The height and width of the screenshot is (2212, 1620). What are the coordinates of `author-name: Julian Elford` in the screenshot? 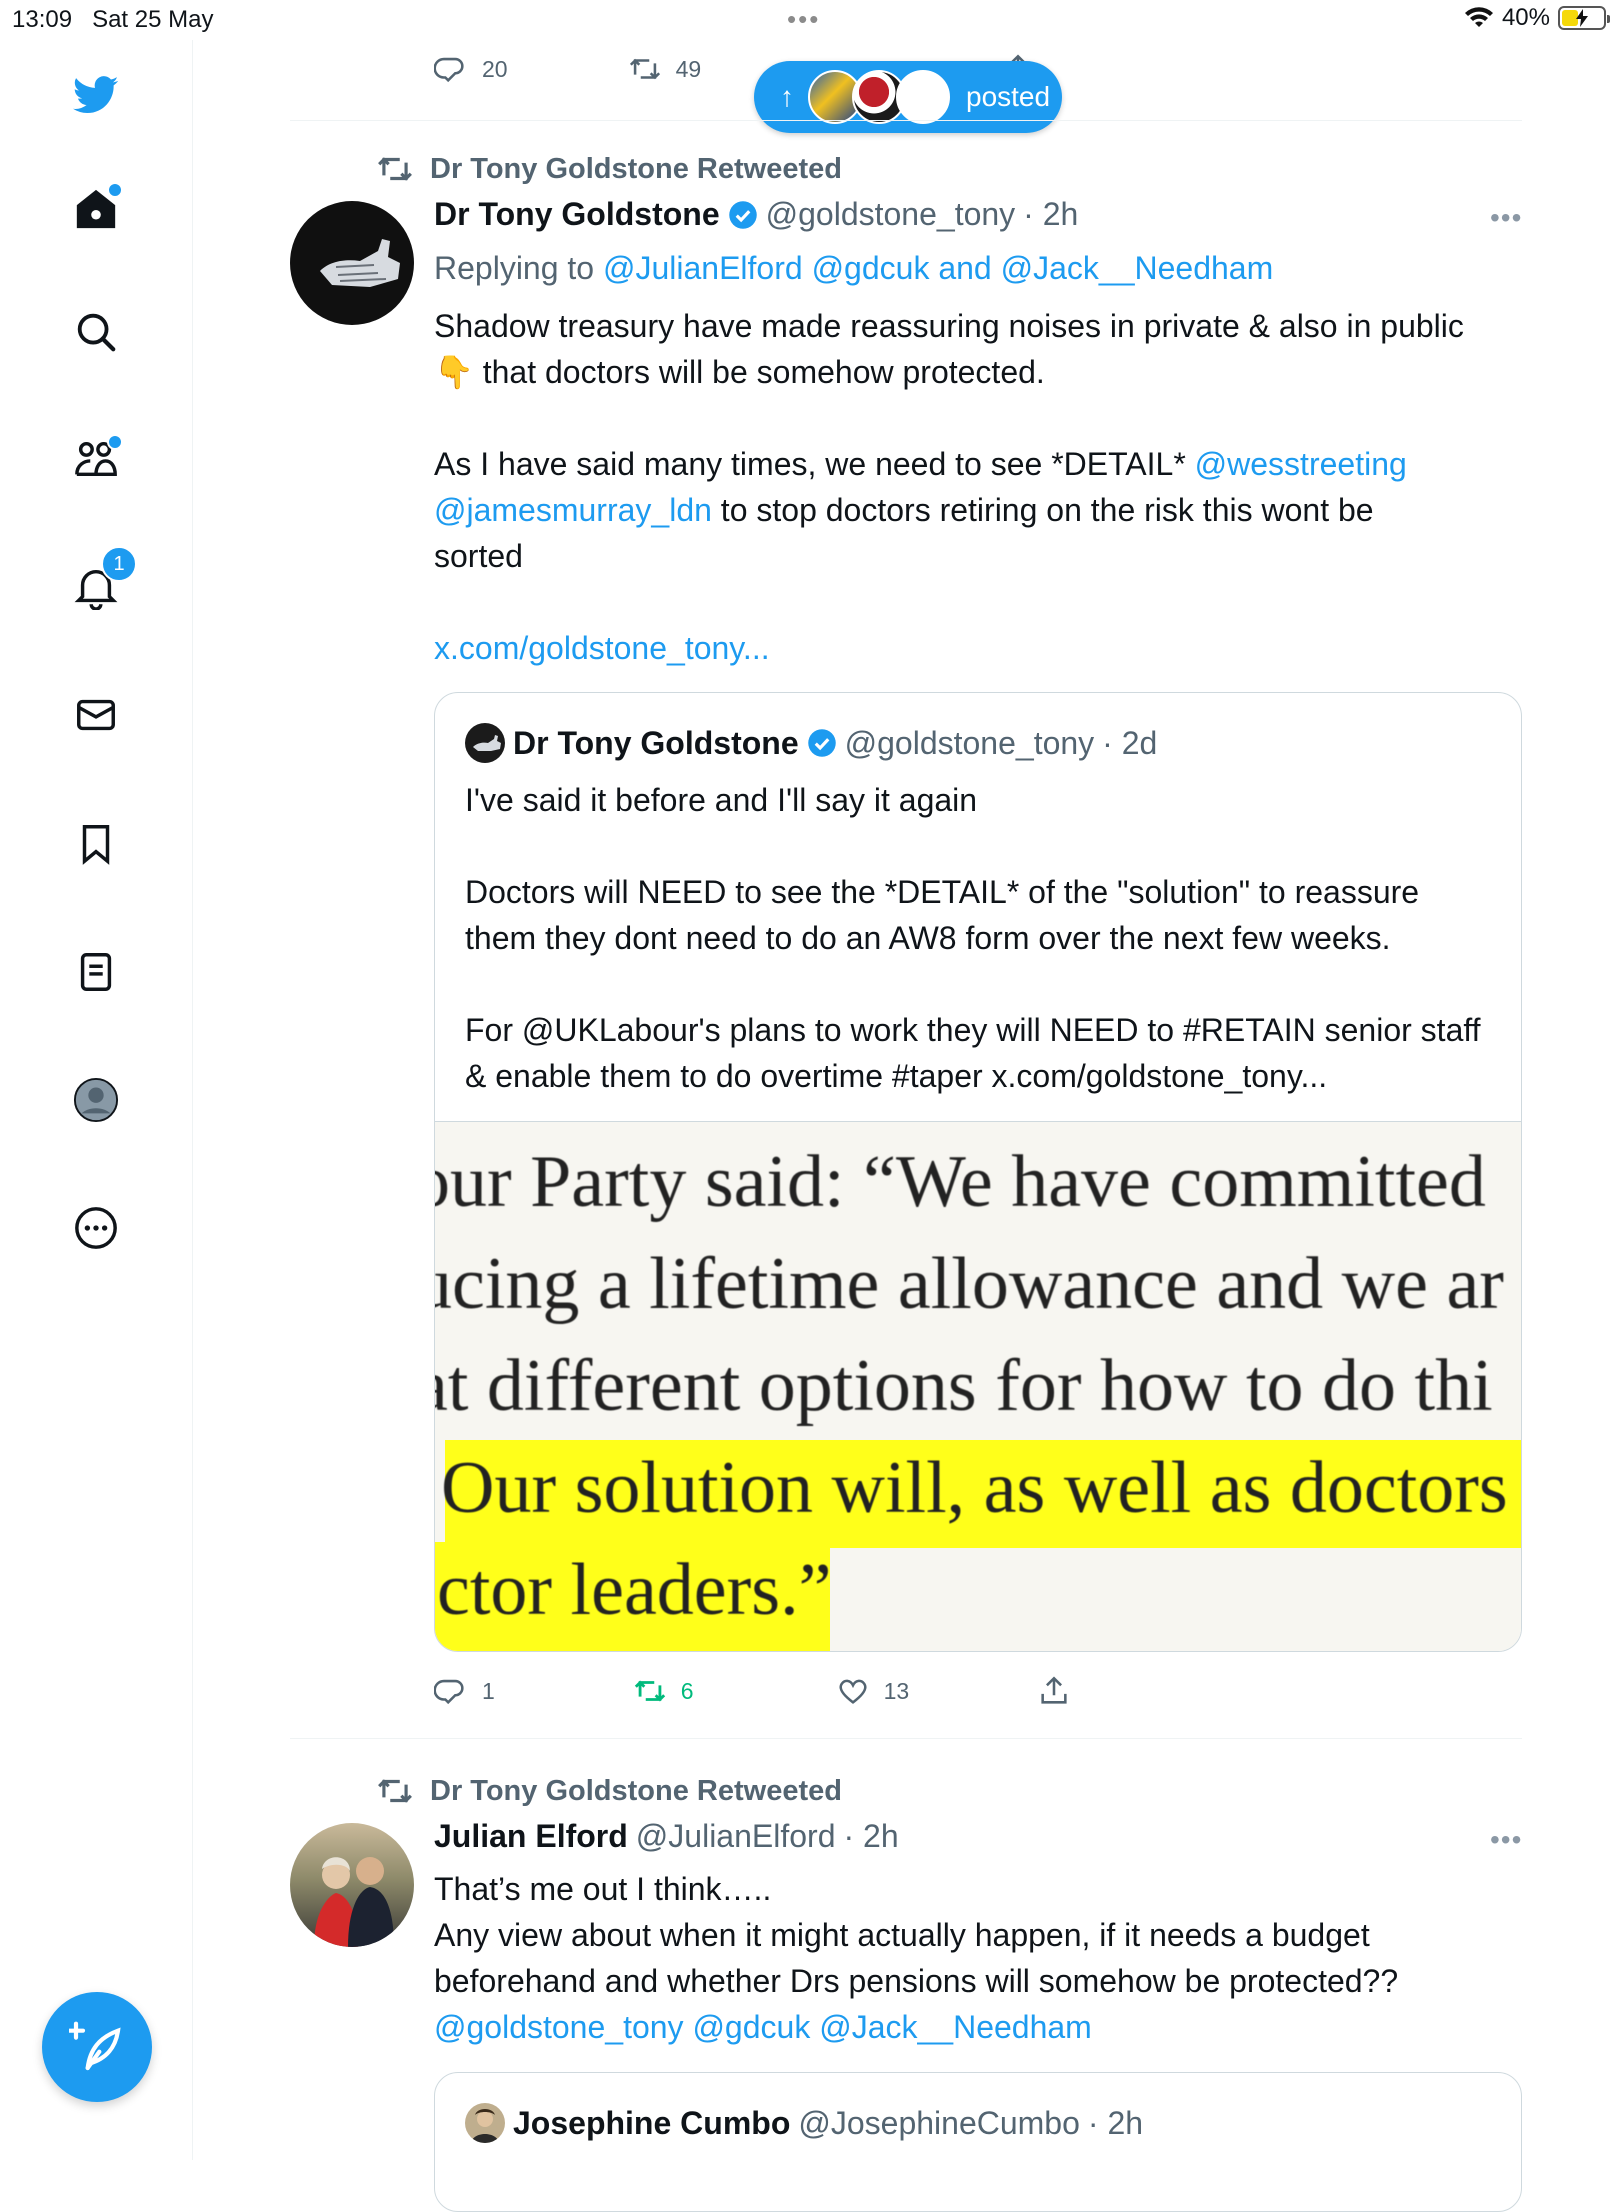 It's located at (531, 1836).